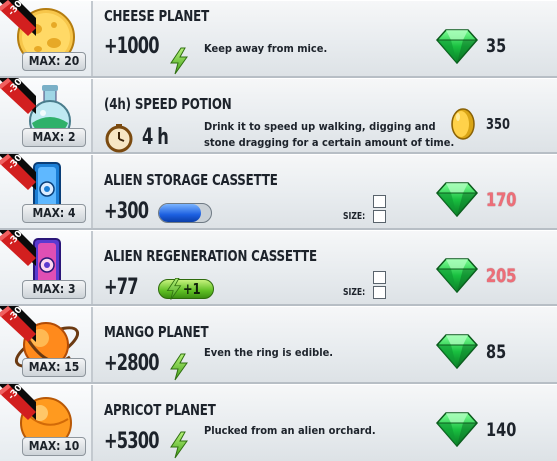 Image resolution: width=557 pixels, height=461 pixels. What do you see at coordinates (126, 211) in the screenshot?
I see `item-value: +300` at bounding box center [126, 211].